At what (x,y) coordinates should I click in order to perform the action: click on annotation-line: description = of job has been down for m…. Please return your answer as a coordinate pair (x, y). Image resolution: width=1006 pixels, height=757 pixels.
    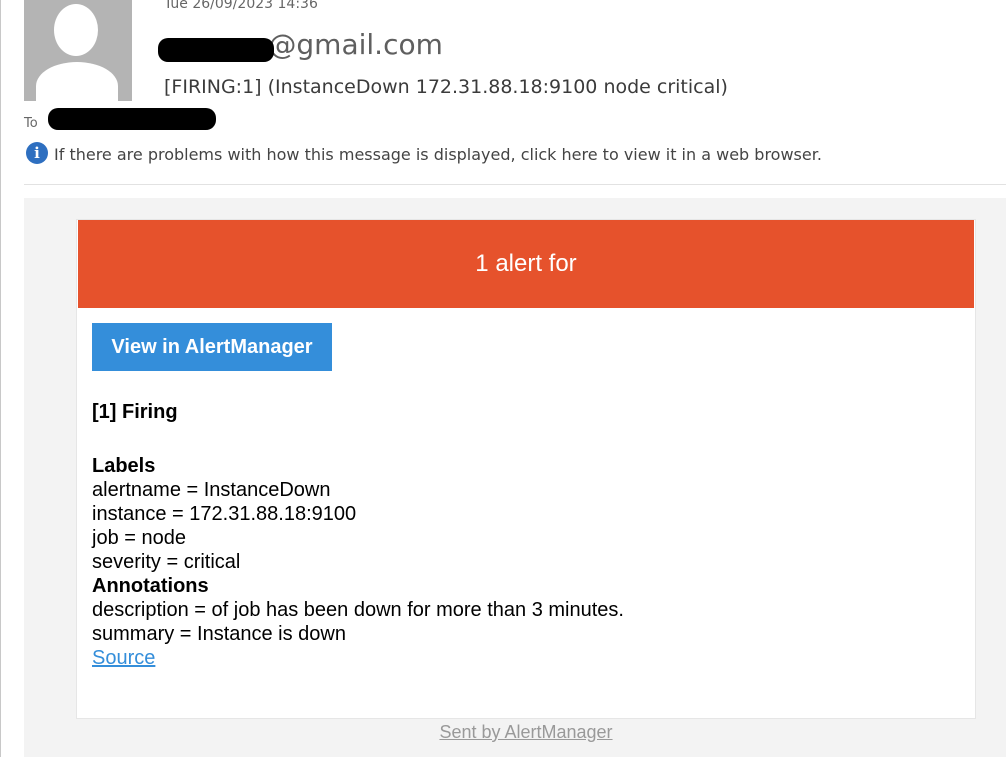
    Looking at the image, I should click on (358, 610).